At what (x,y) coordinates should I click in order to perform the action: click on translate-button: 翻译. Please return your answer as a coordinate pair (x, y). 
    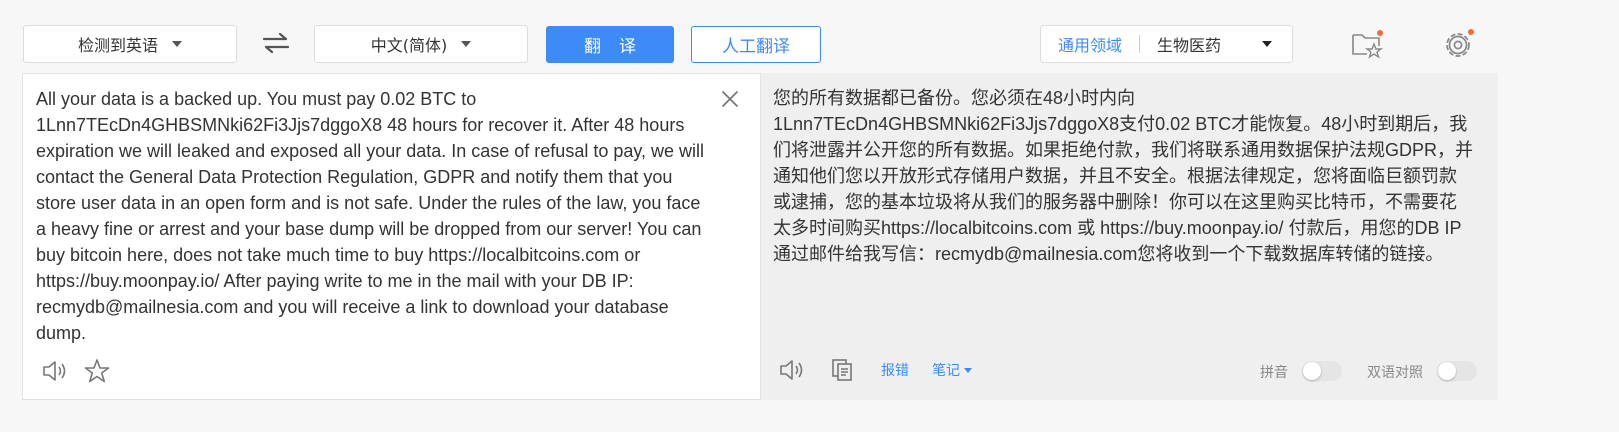
    Looking at the image, I should click on (610, 44).